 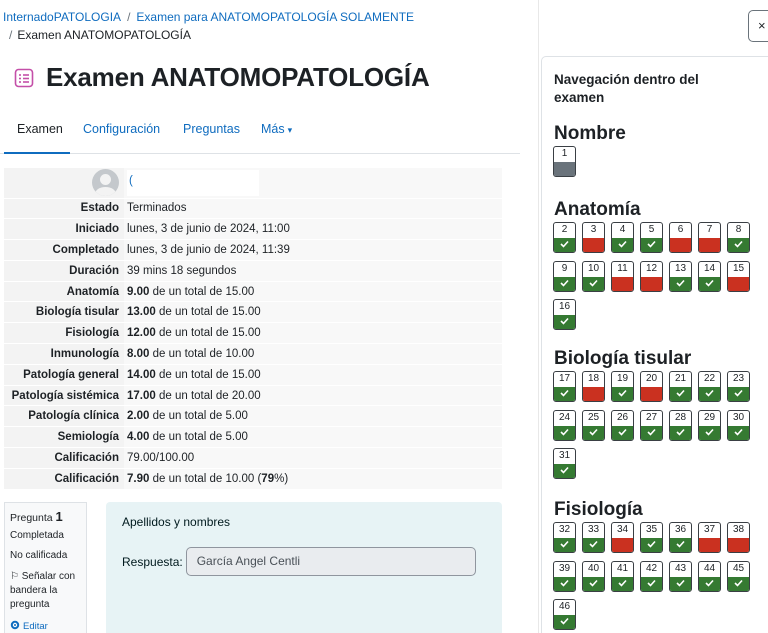 I want to click on question-nav-button: 5, so click(x=651, y=237).